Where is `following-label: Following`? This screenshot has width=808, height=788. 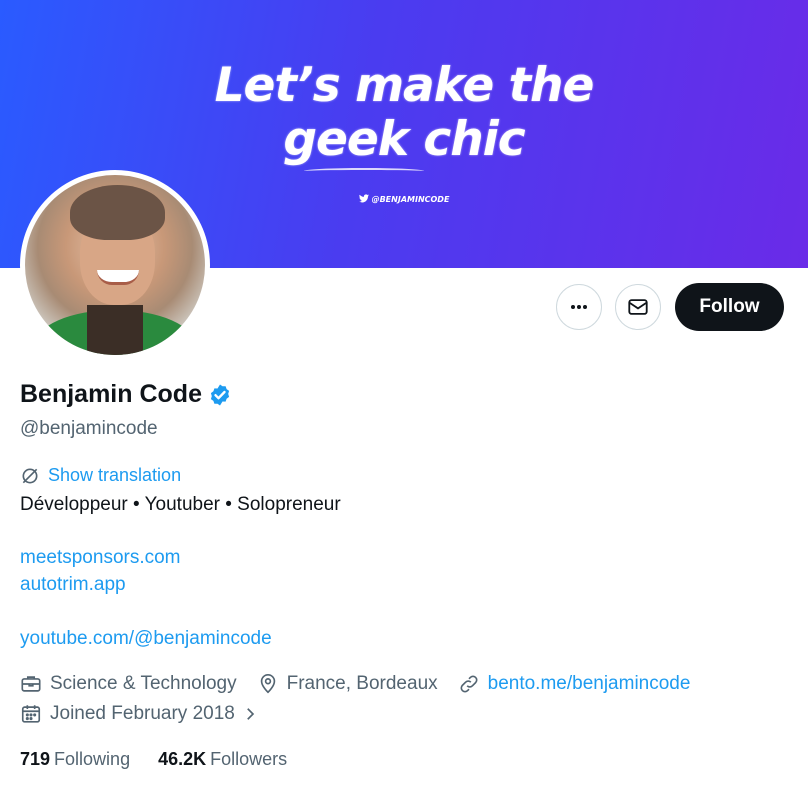
following-label: Following is located at coordinates (92, 759).